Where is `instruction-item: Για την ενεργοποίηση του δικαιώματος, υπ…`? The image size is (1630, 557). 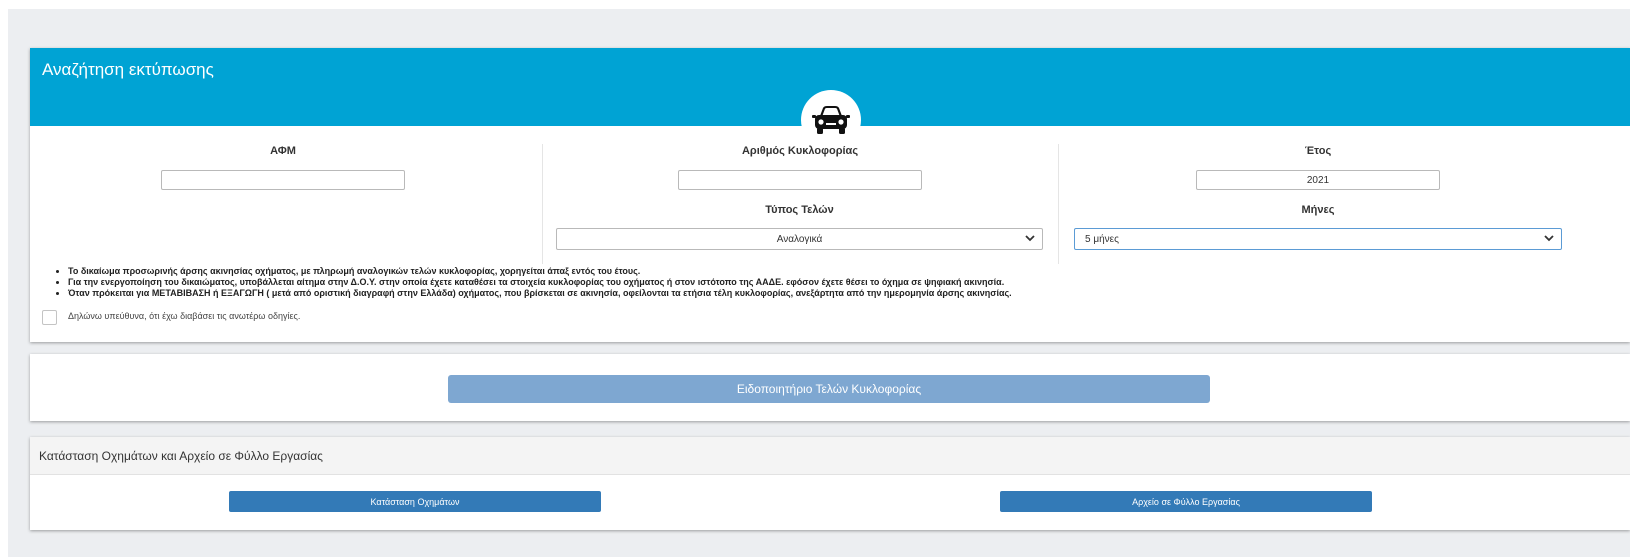
instruction-item: Για την ενεργοποίηση του δικαιώματος, υπ… is located at coordinates (540, 282).